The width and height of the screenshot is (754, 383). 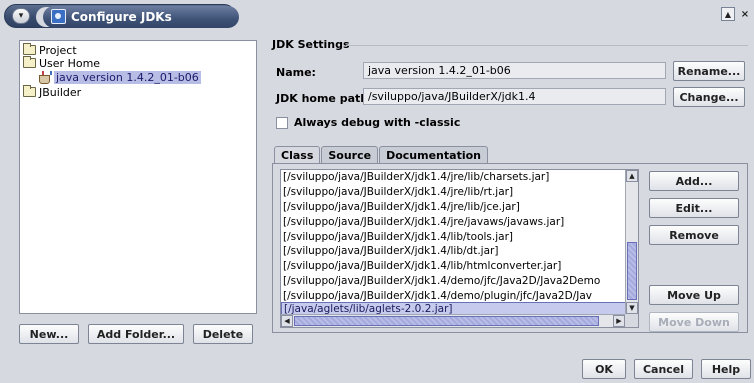 I want to click on tree-item-label: User Home, so click(x=70, y=63).